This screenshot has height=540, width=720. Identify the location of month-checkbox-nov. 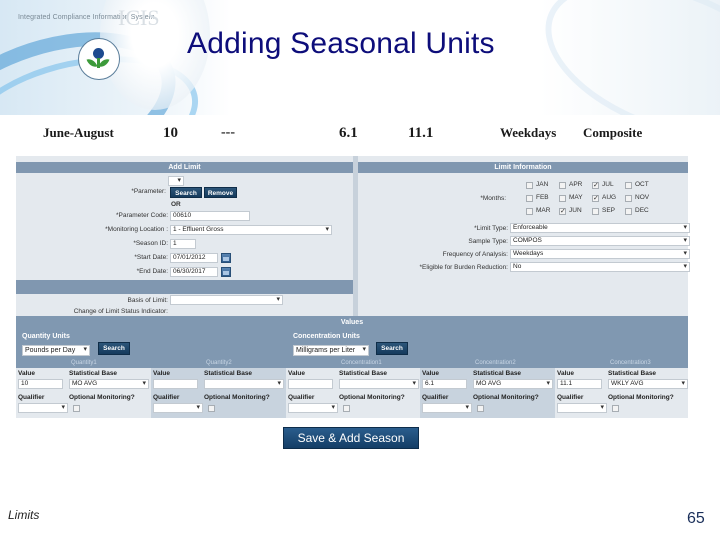
(628, 198).